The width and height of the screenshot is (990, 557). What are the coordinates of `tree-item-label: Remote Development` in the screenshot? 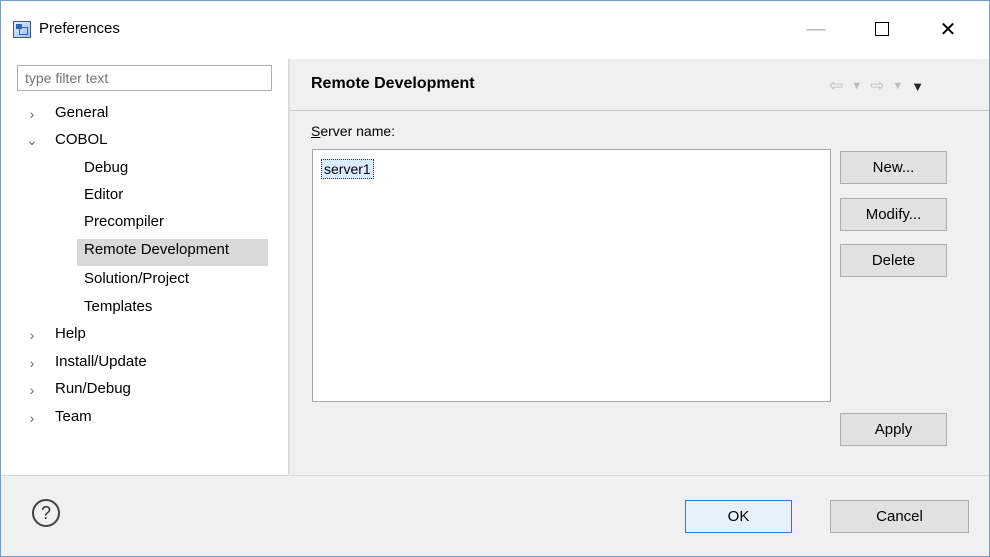 It's located at (157, 249).